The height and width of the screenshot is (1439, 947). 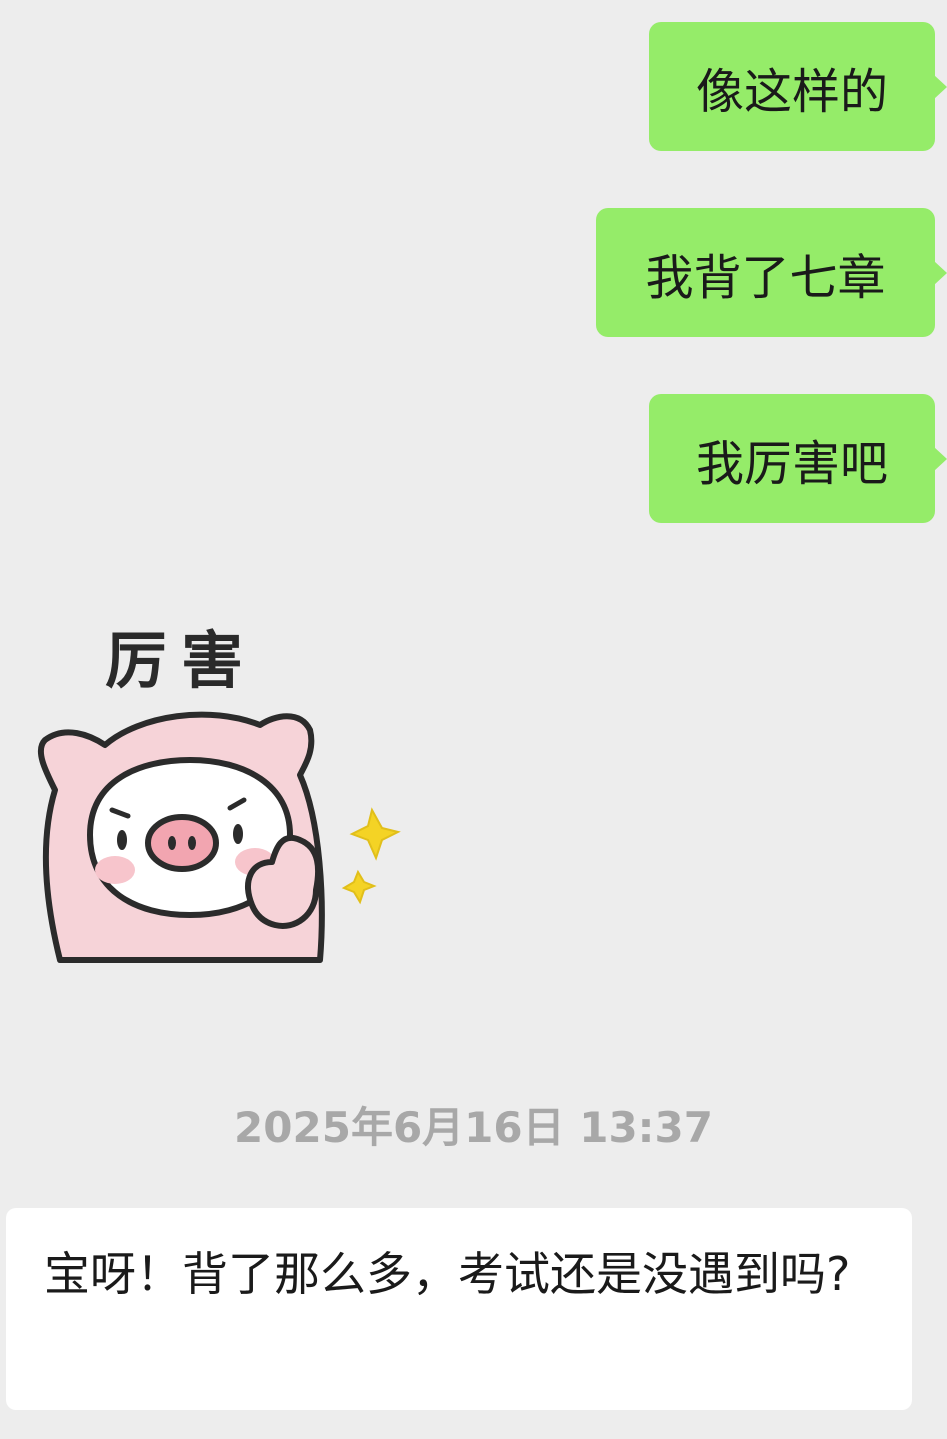 I want to click on received-message-bubble: 宝呀！背了那么多，考试还是没遇到吗?, so click(x=459, y=1309).